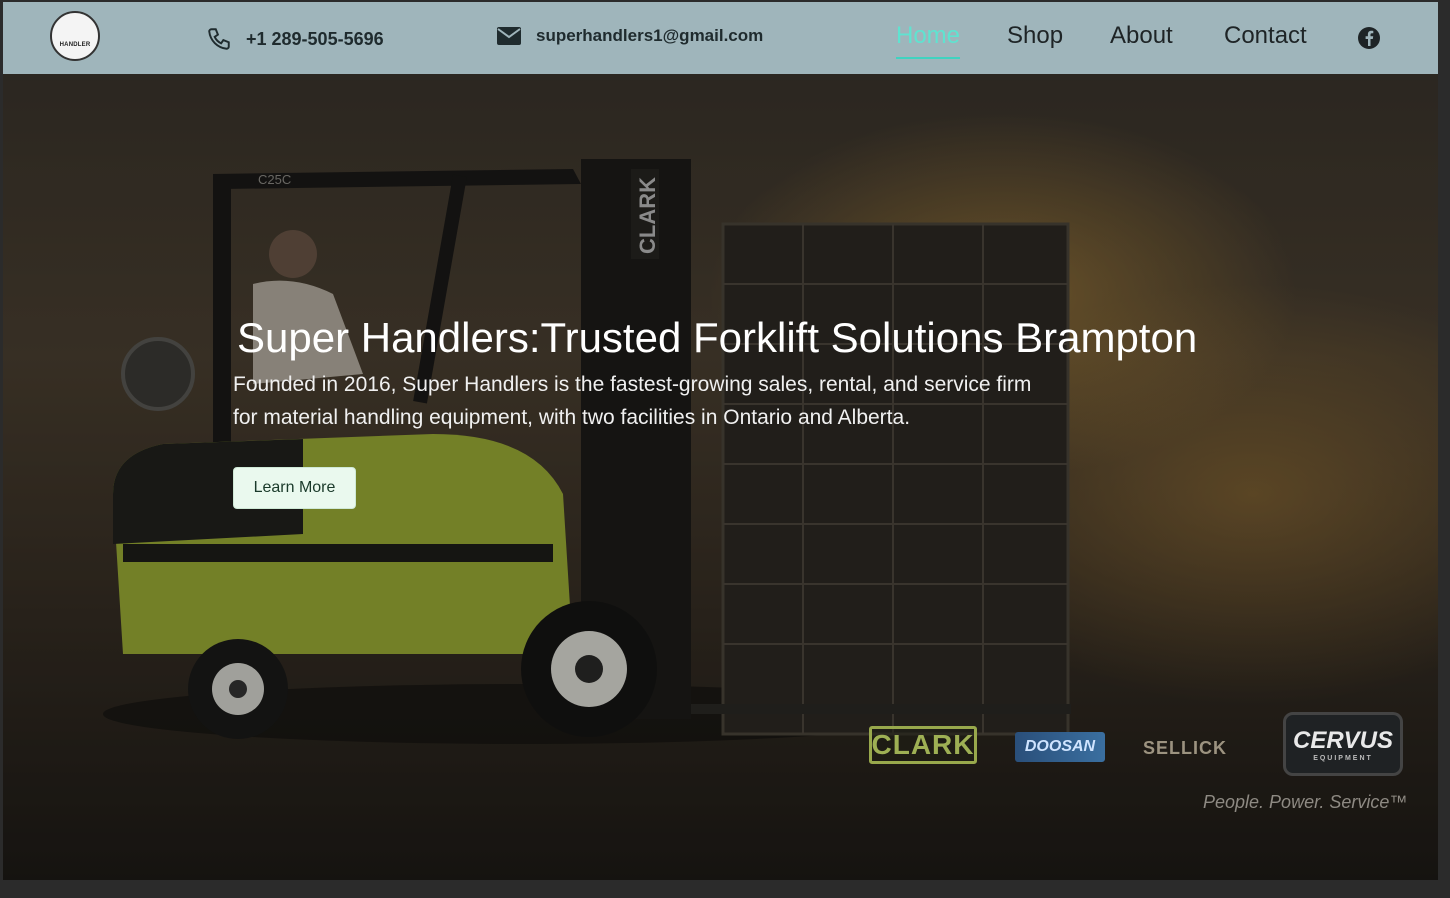 This screenshot has height=898, width=1450. What do you see at coordinates (1185, 747) in the screenshot?
I see `sellick-text: SELLICK` at bounding box center [1185, 747].